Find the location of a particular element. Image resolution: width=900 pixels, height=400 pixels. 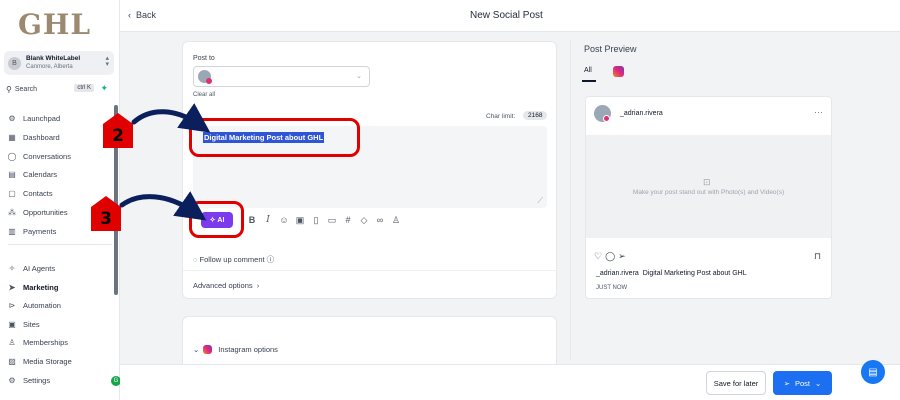

arrow-to-ai-button is located at coordinates (163, 206).